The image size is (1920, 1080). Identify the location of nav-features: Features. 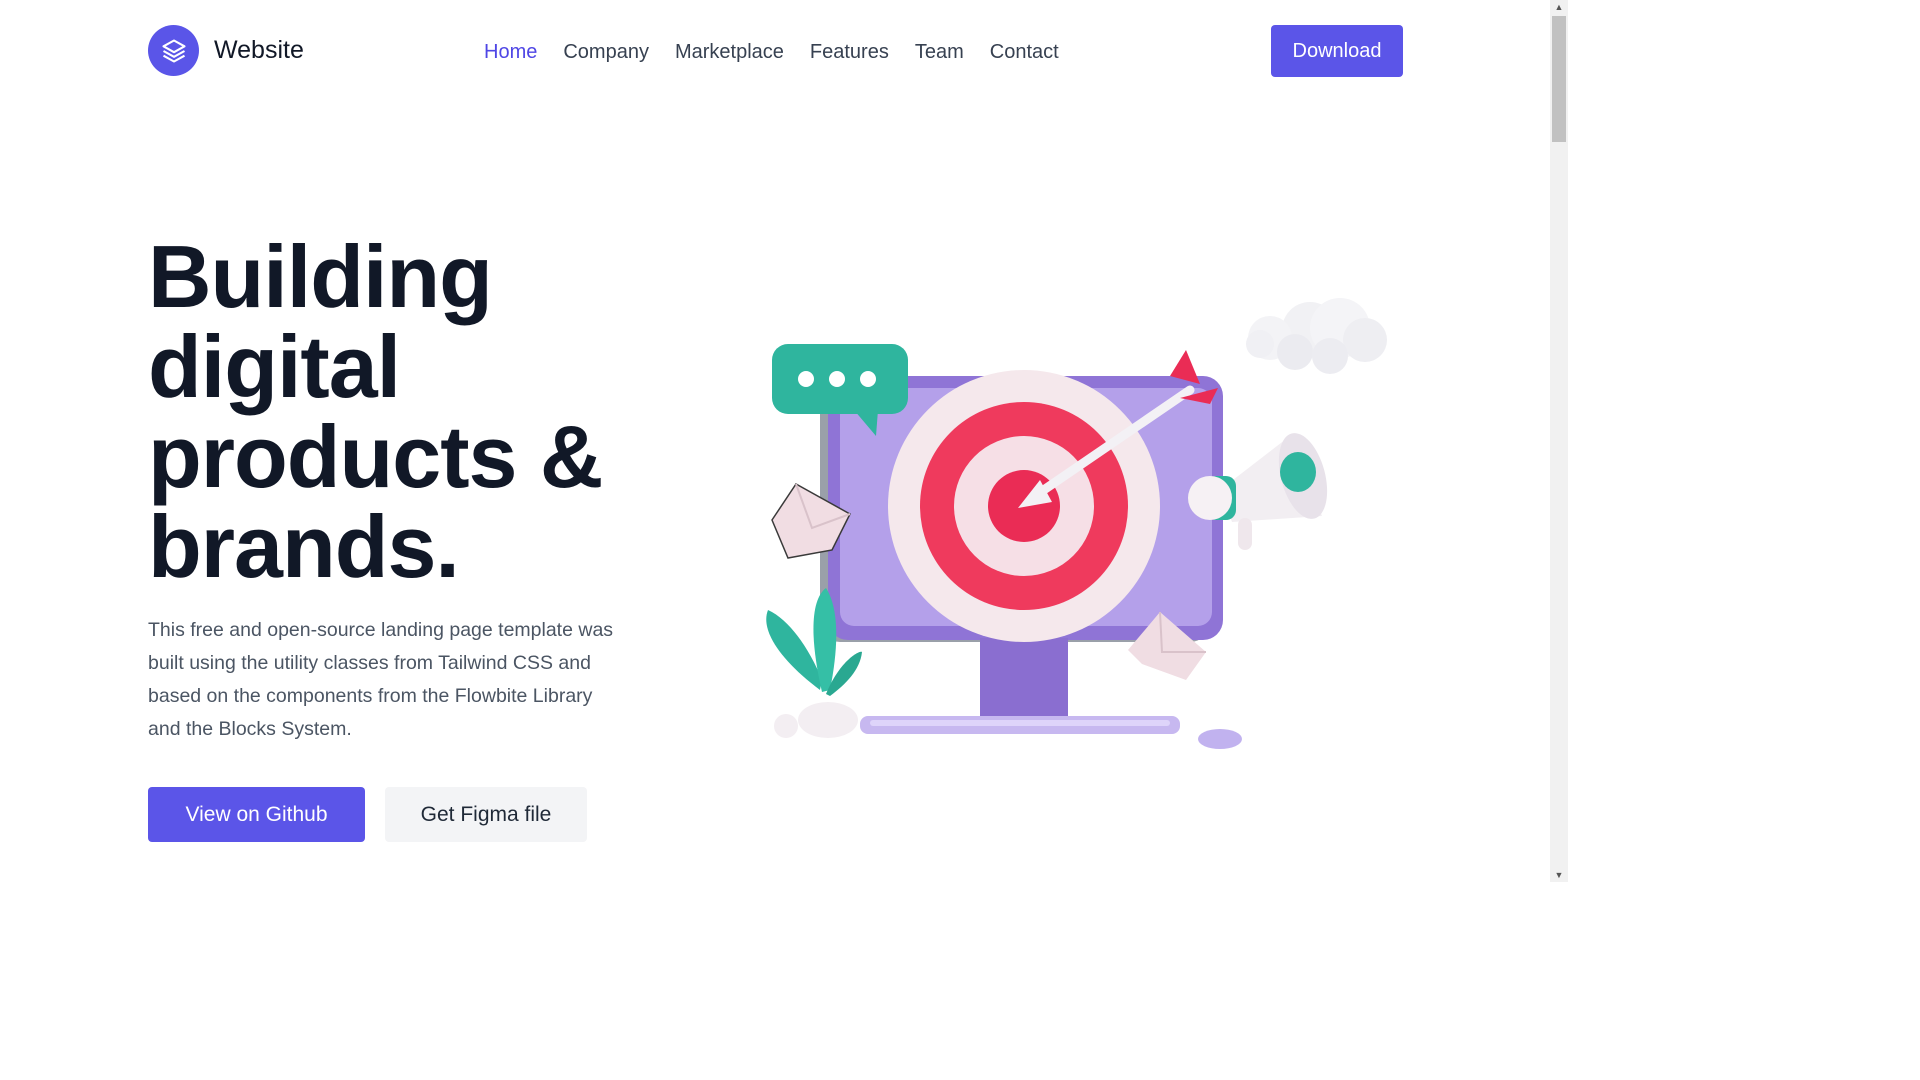
(849, 52).